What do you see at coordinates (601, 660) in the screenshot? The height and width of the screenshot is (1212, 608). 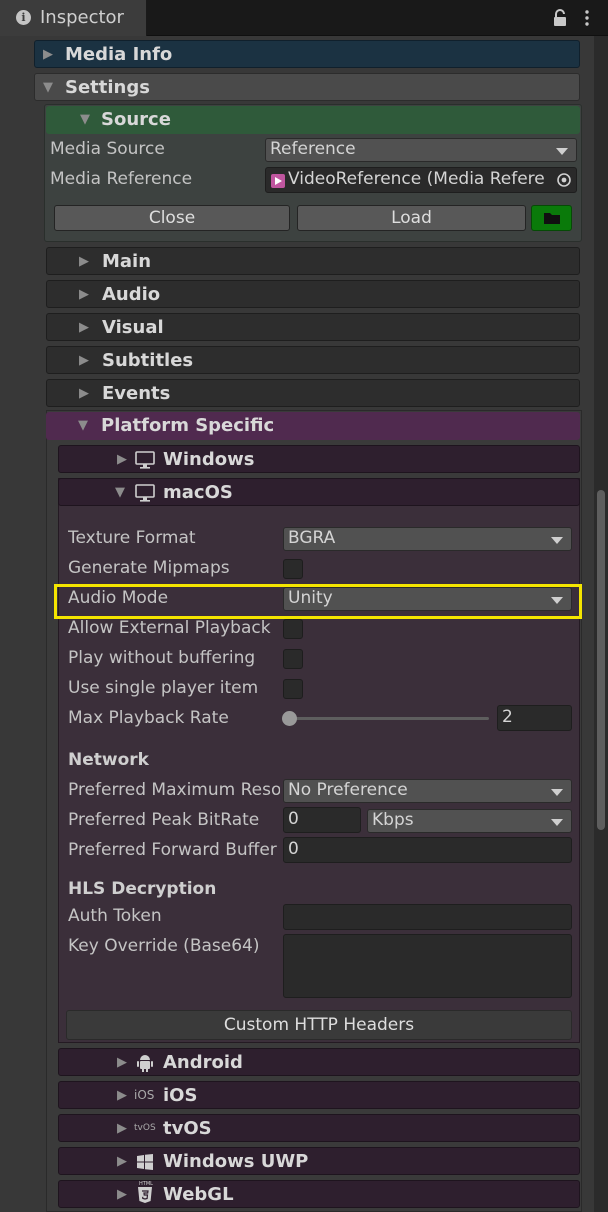 I see `scrollbar-thumb` at bounding box center [601, 660].